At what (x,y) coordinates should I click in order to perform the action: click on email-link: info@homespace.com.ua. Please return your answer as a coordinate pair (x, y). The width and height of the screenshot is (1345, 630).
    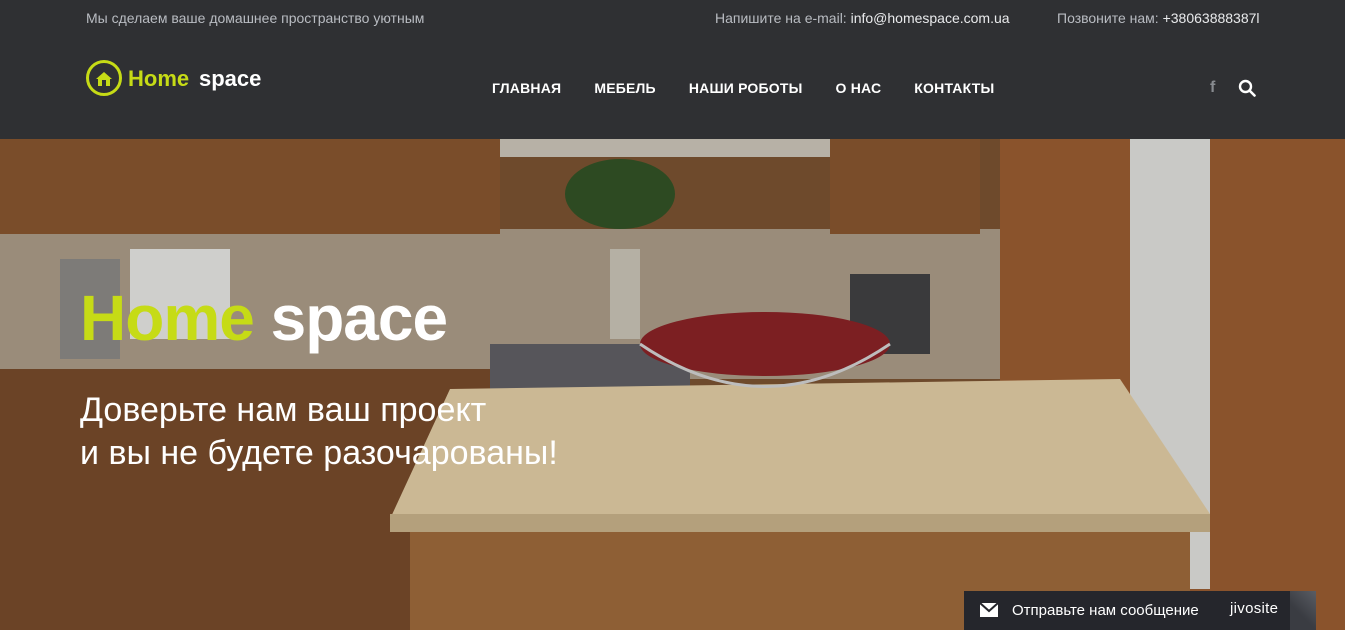
    Looking at the image, I should click on (930, 18).